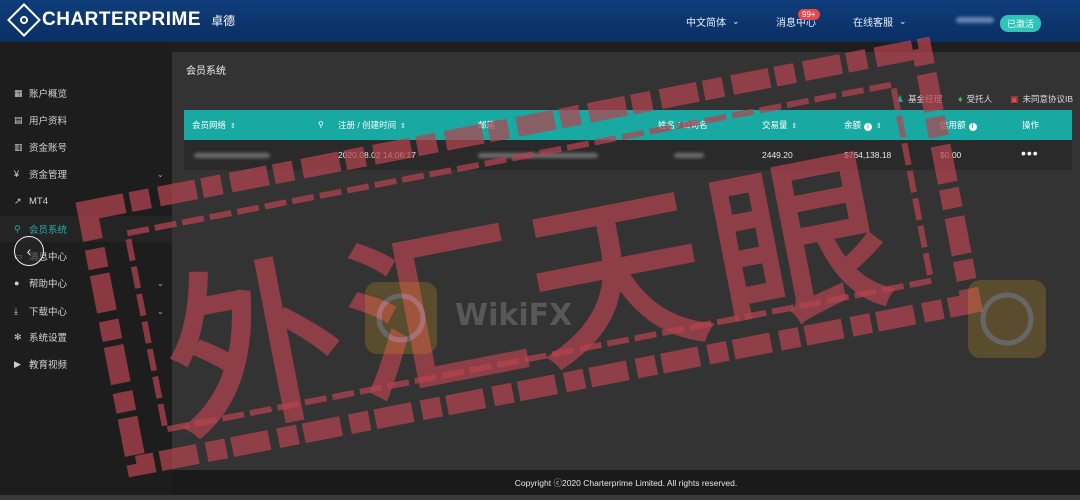 Image resolution: width=1080 pixels, height=500 pixels. What do you see at coordinates (38, 201) in the screenshot?
I see `sidebar-item-label: MT4` at bounding box center [38, 201].